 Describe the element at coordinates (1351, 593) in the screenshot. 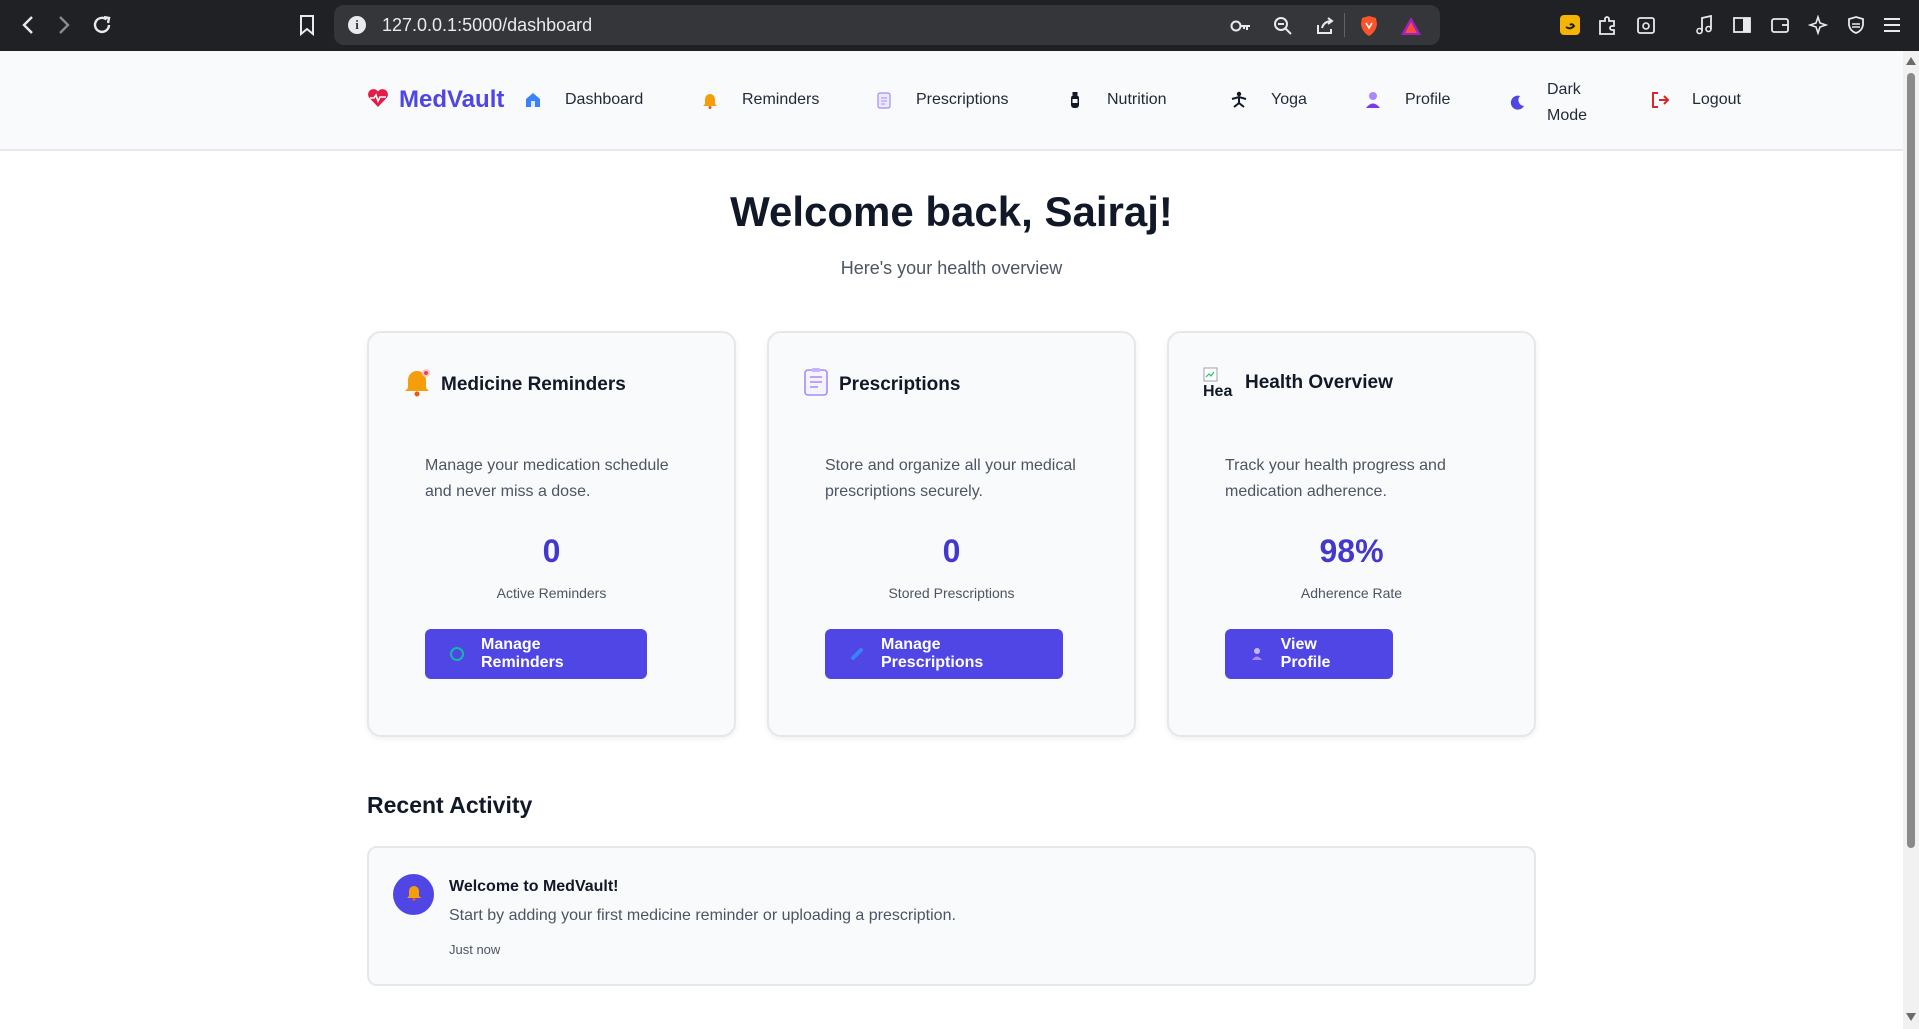

I see `stat-label: Adherence Rate` at that location.